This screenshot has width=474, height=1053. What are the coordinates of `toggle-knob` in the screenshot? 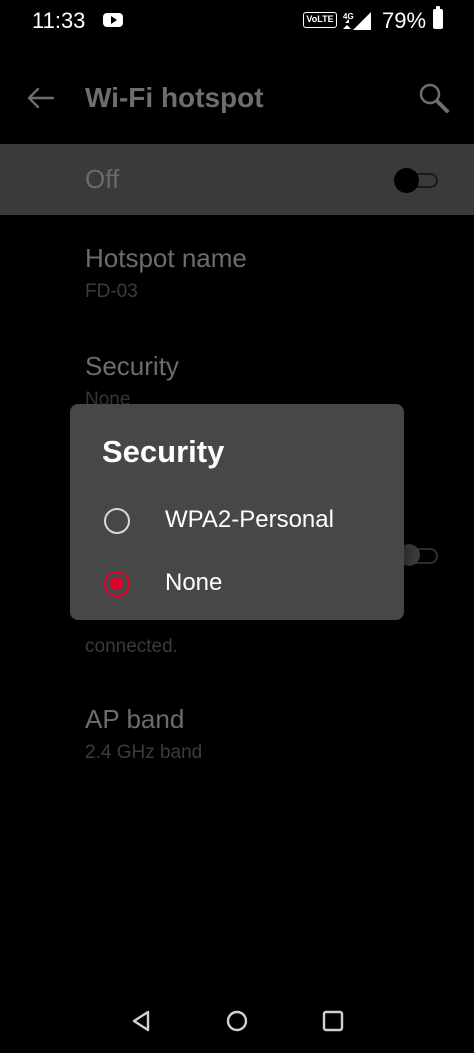 It's located at (406, 180).